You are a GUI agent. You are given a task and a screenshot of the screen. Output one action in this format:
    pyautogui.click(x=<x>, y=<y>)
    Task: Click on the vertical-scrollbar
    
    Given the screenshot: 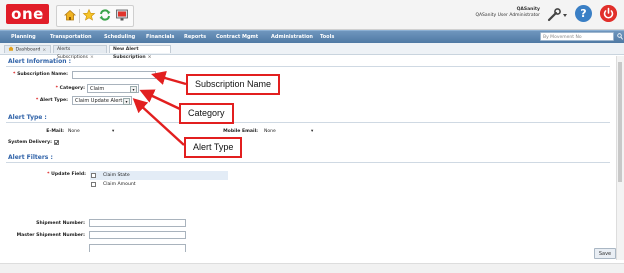 What is the action you would take?
    pyautogui.click(x=620, y=158)
    